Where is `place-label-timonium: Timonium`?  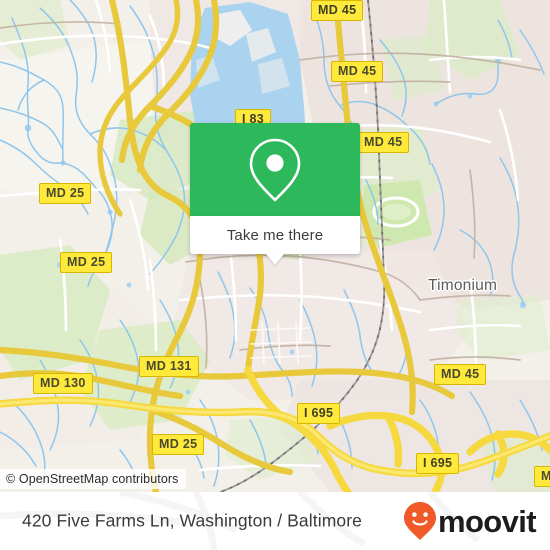
place-label-timonium: Timonium is located at coordinates (463, 285).